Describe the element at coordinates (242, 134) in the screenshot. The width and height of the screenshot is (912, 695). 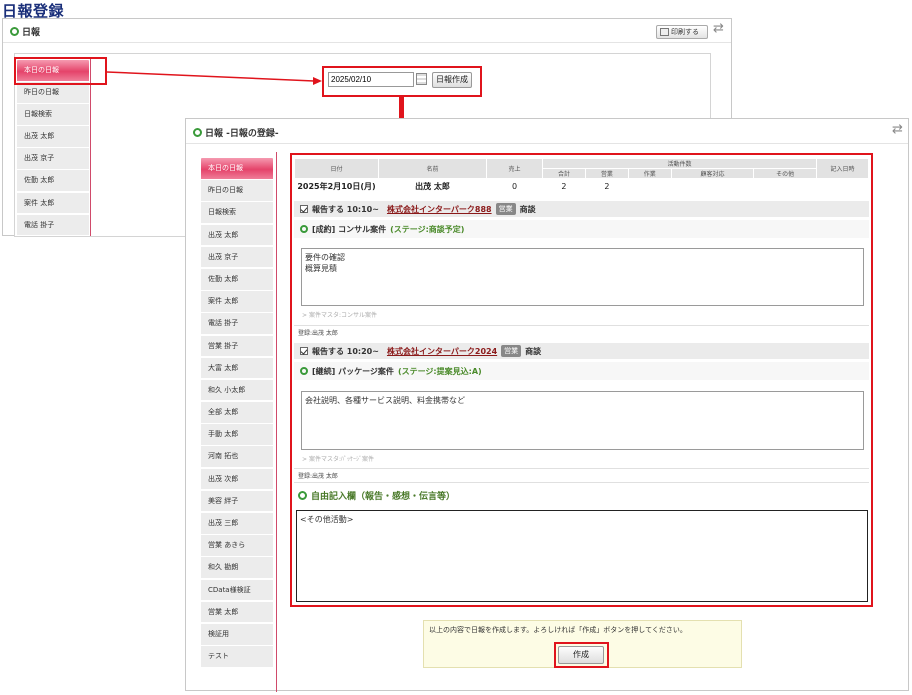
I see `front-window-title-text: 日報 -日報の登録-` at that location.